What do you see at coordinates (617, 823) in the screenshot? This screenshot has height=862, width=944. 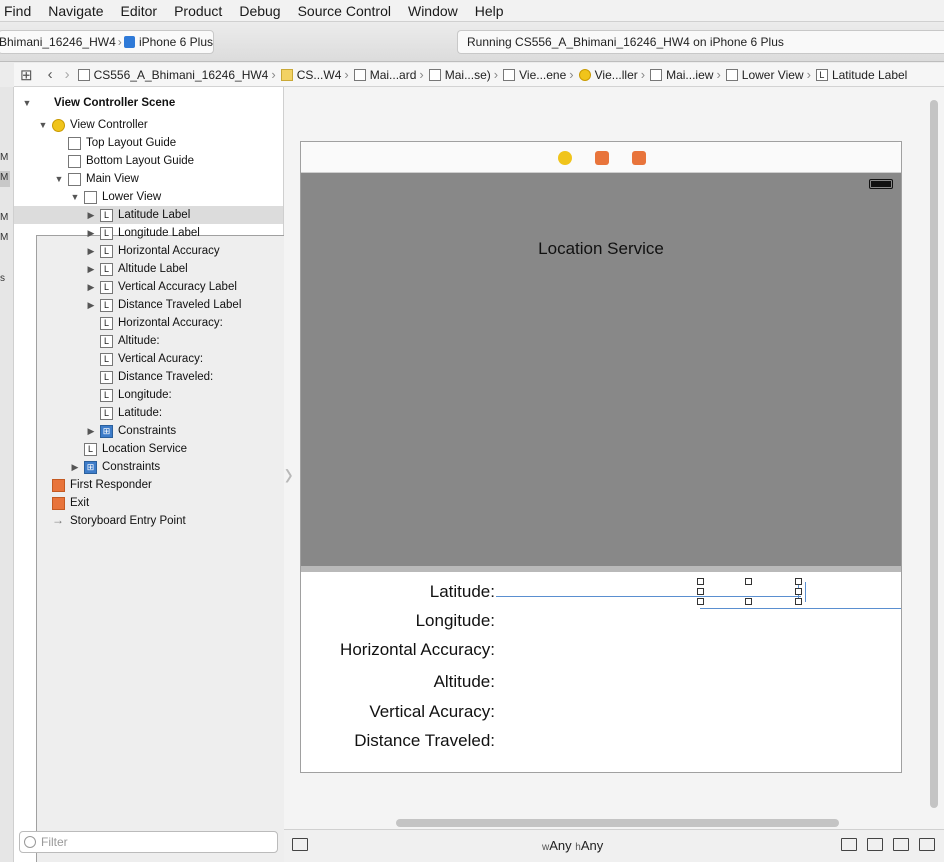 I see `horizontal-scrollbar` at bounding box center [617, 823].